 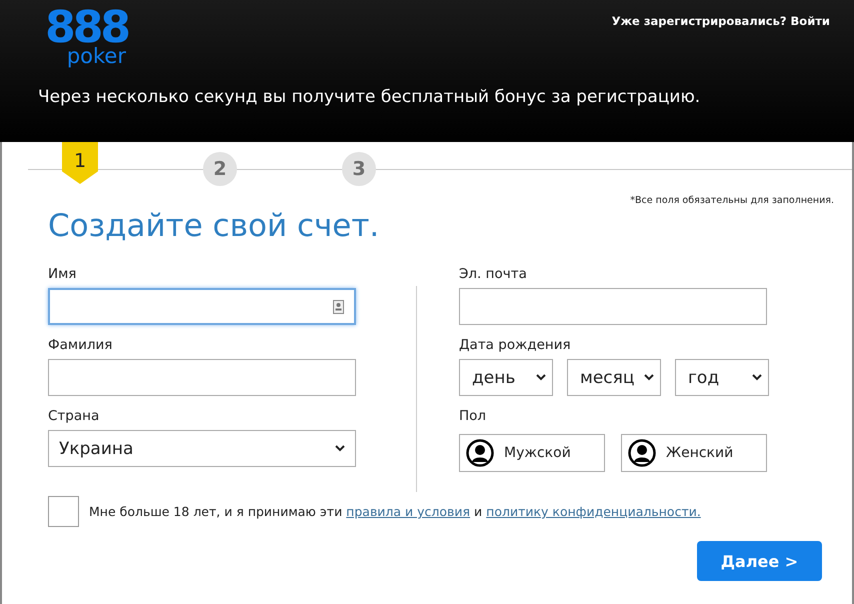 What do you see at coordinates (74, 416) in the screenshot?
I see `field-label: Страна` at bounding box center [74, 416].